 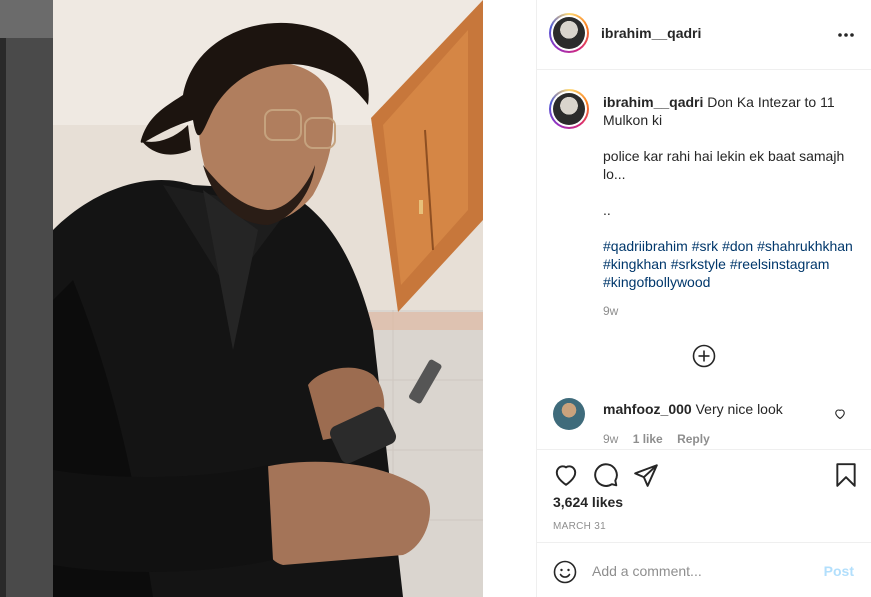 What do you see at coordinates (26, 298) in the screenshot?
I see `background-window` at bounding box center [26, 298].